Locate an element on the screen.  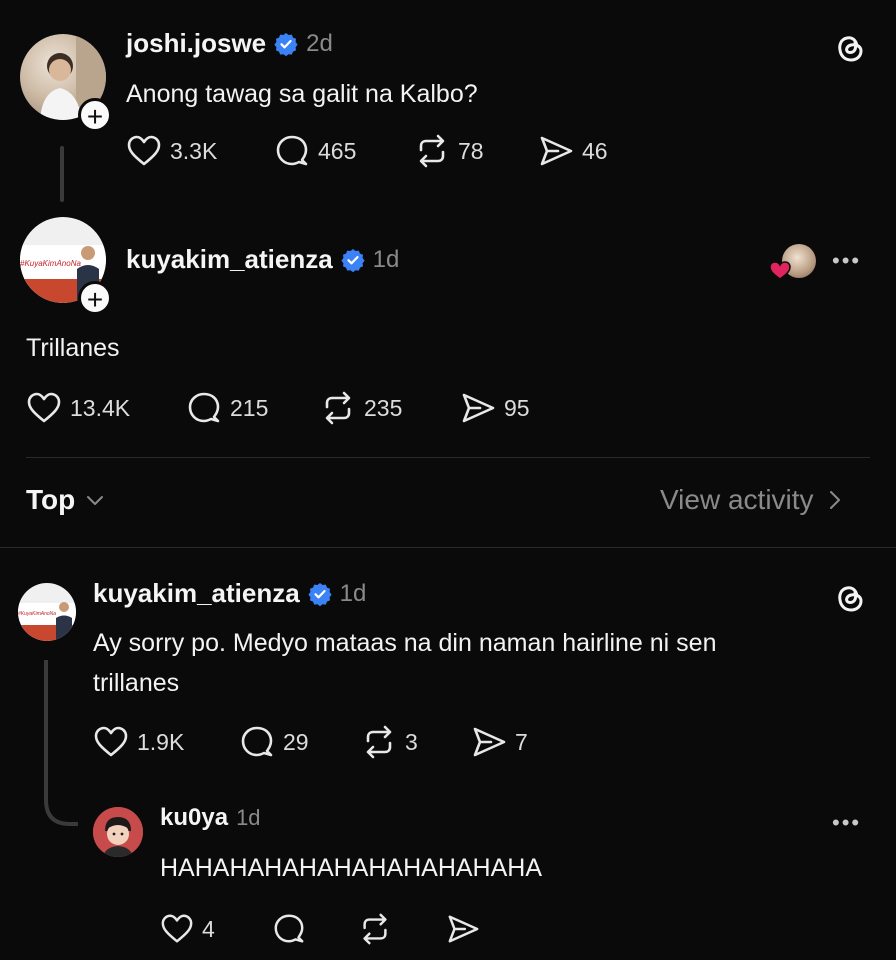
like-button: 4 is located at coordinates (187, 929).